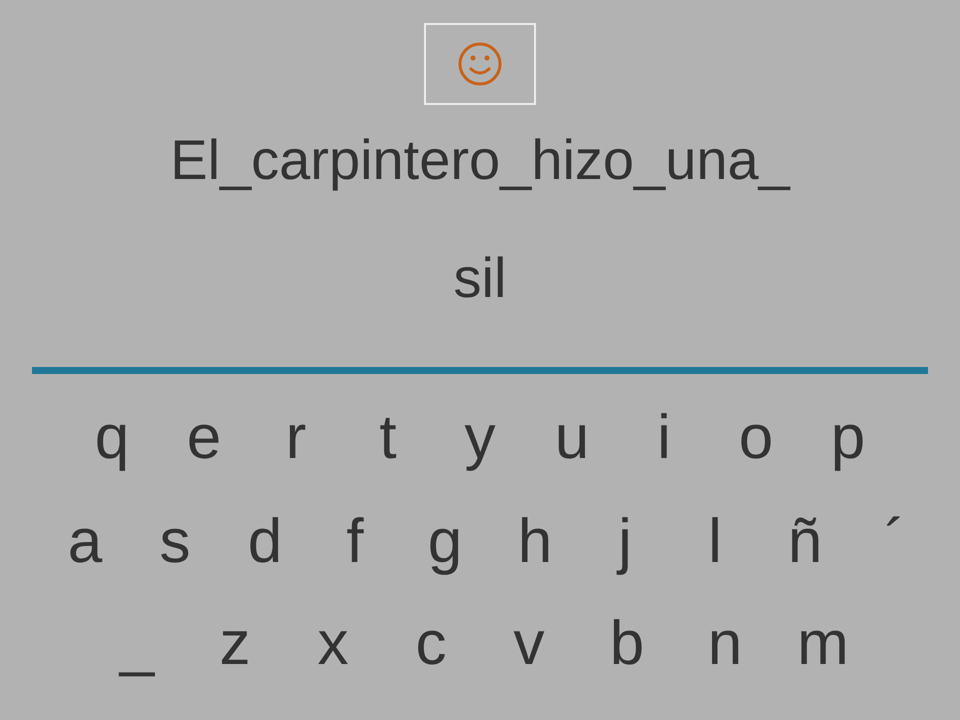 The height and width of the screenshot is (720, 960). I want to click on letter-key: q, so click(112, 438).